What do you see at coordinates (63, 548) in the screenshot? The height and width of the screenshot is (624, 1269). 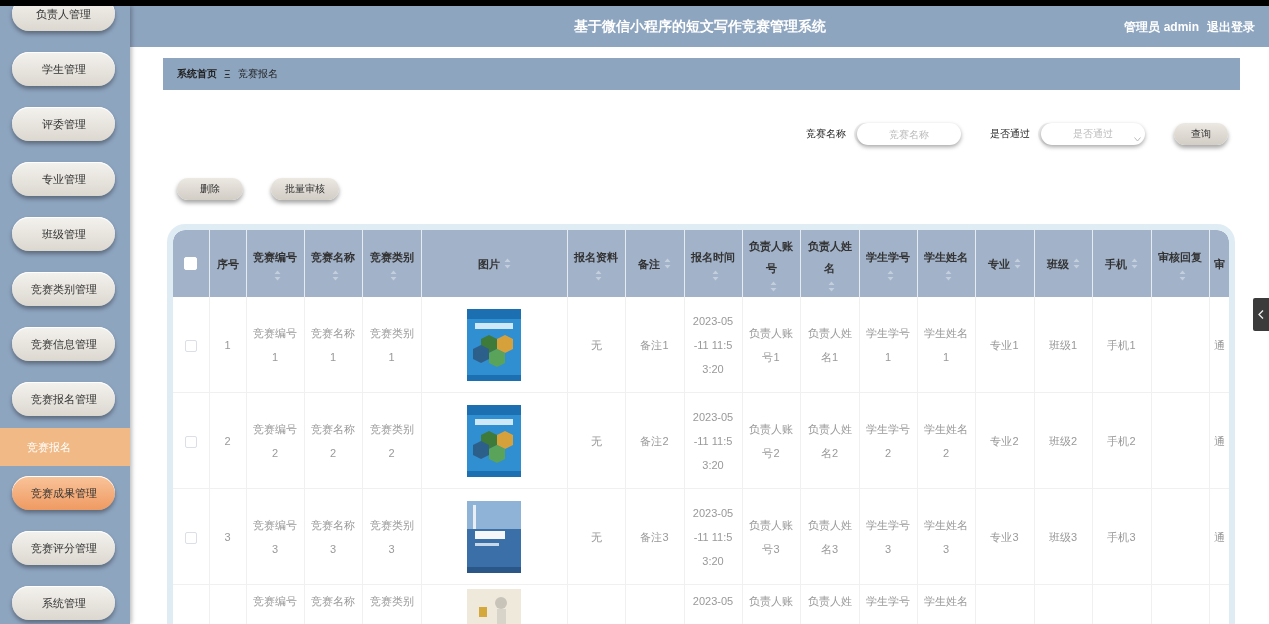 I see `sidebar-menu-button: 竞赛评分管理` at bounding box center [63, 548].